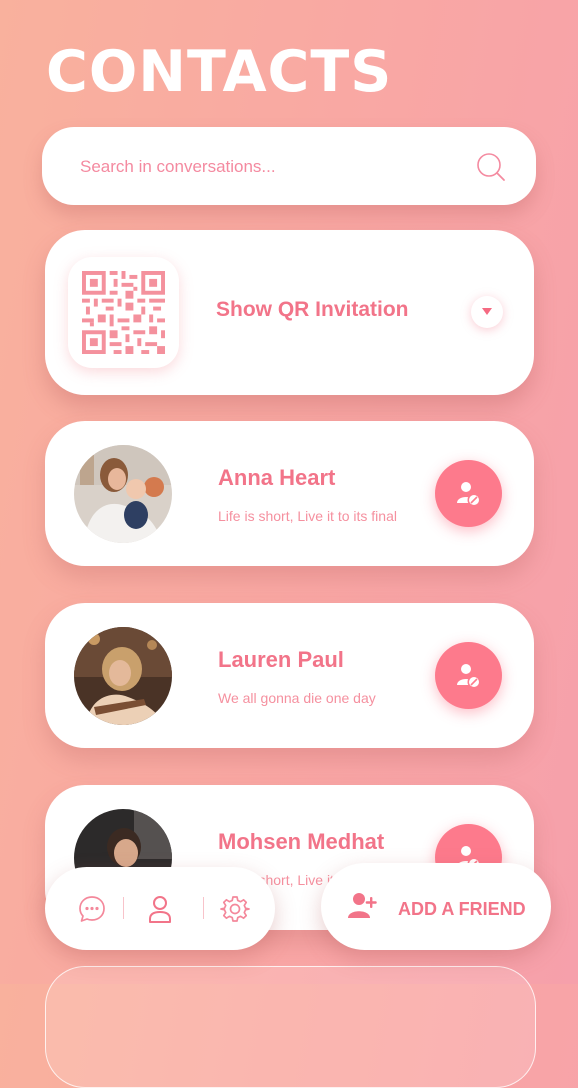 This screenshot has width=578, height=1088. Describe the element at coordinates (281, 659) in the screenshot. I see `contact-name: Lauren Paul` at that location.